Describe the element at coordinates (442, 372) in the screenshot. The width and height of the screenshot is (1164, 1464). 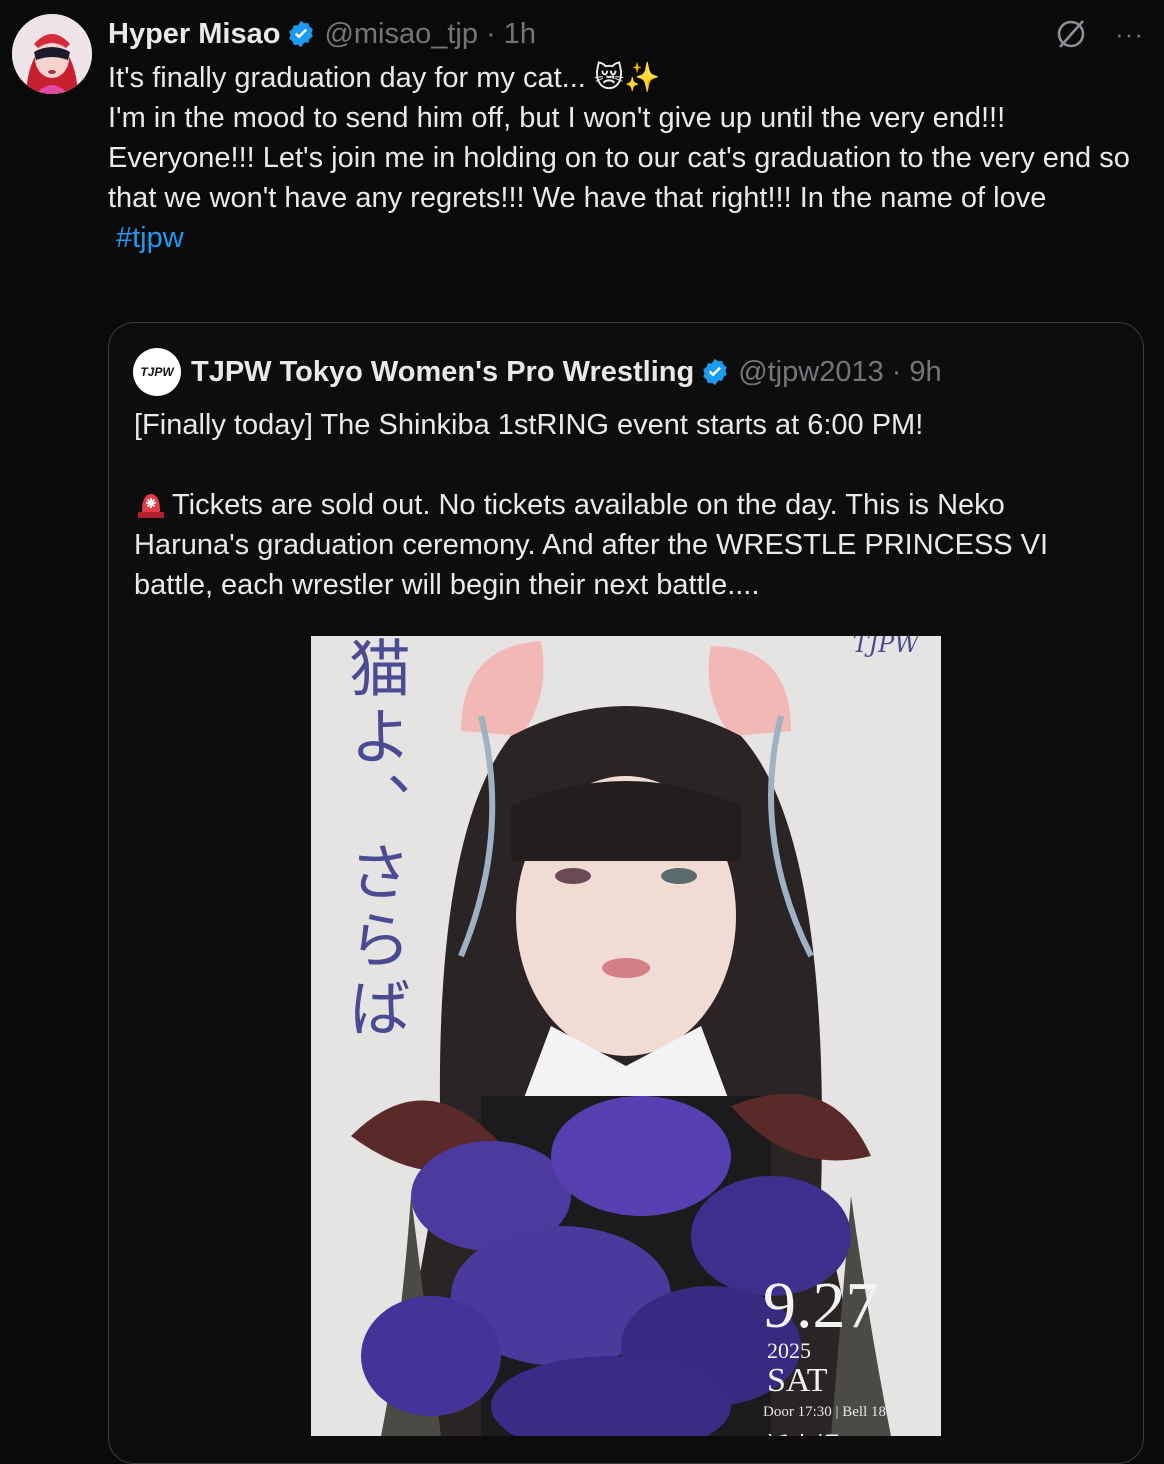
I see `quoted-author-name: TJPW Tokyo Women's Pro Wrestling` at that location.